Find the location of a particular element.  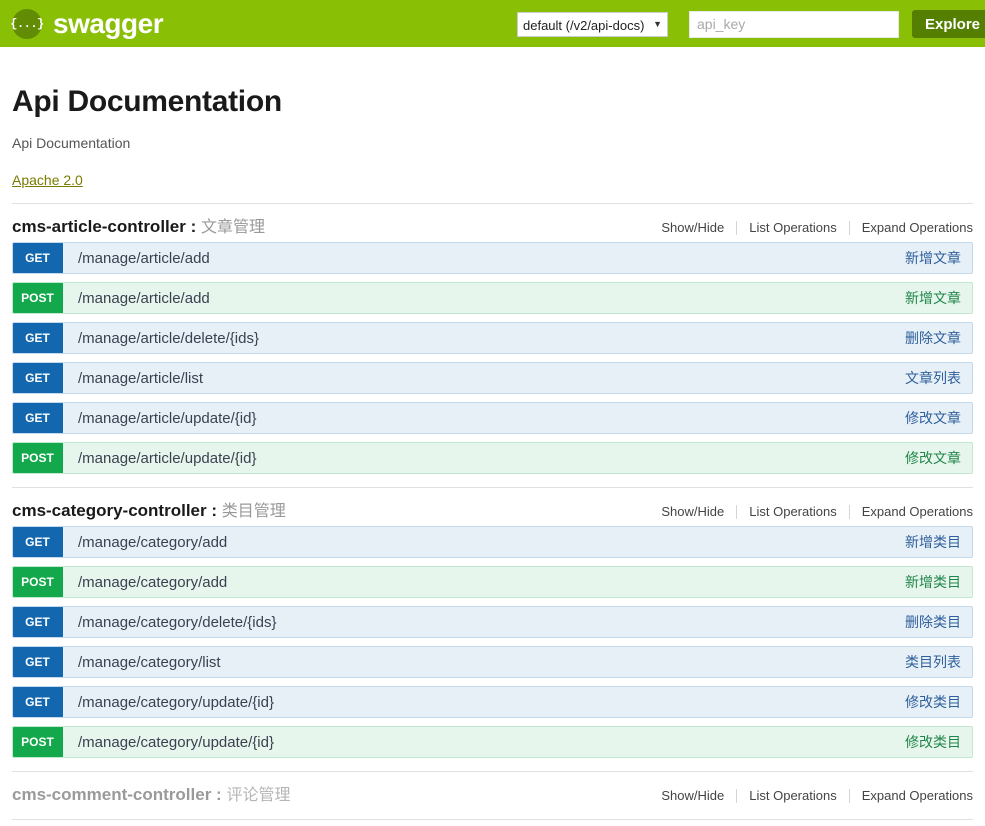

resource-title: cms-comment-controller : 评论管理 is located at coordinates (151, 793).